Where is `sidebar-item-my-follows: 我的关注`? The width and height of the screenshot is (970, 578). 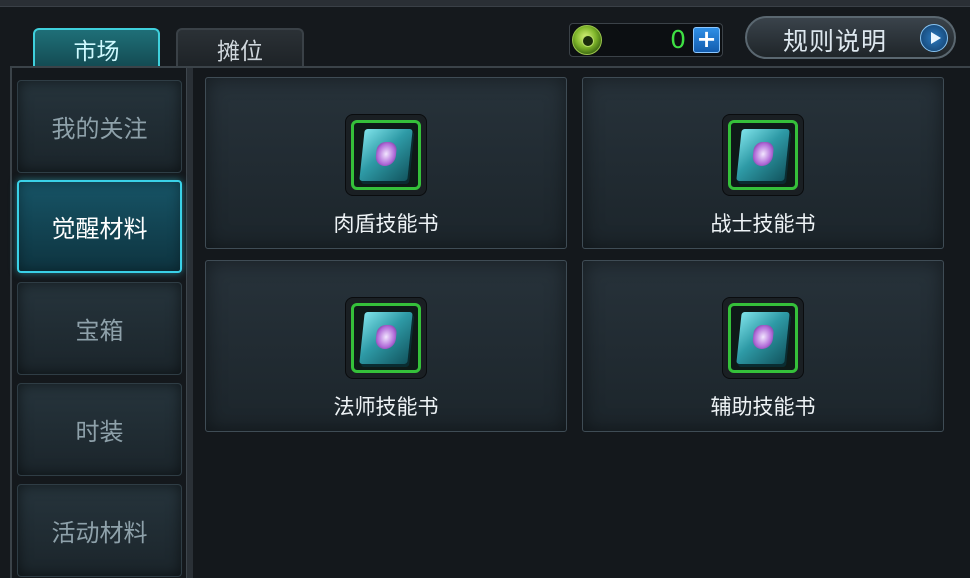
sidebar-item-my-follows: 我的关注 is located at coordinates (99, 126).